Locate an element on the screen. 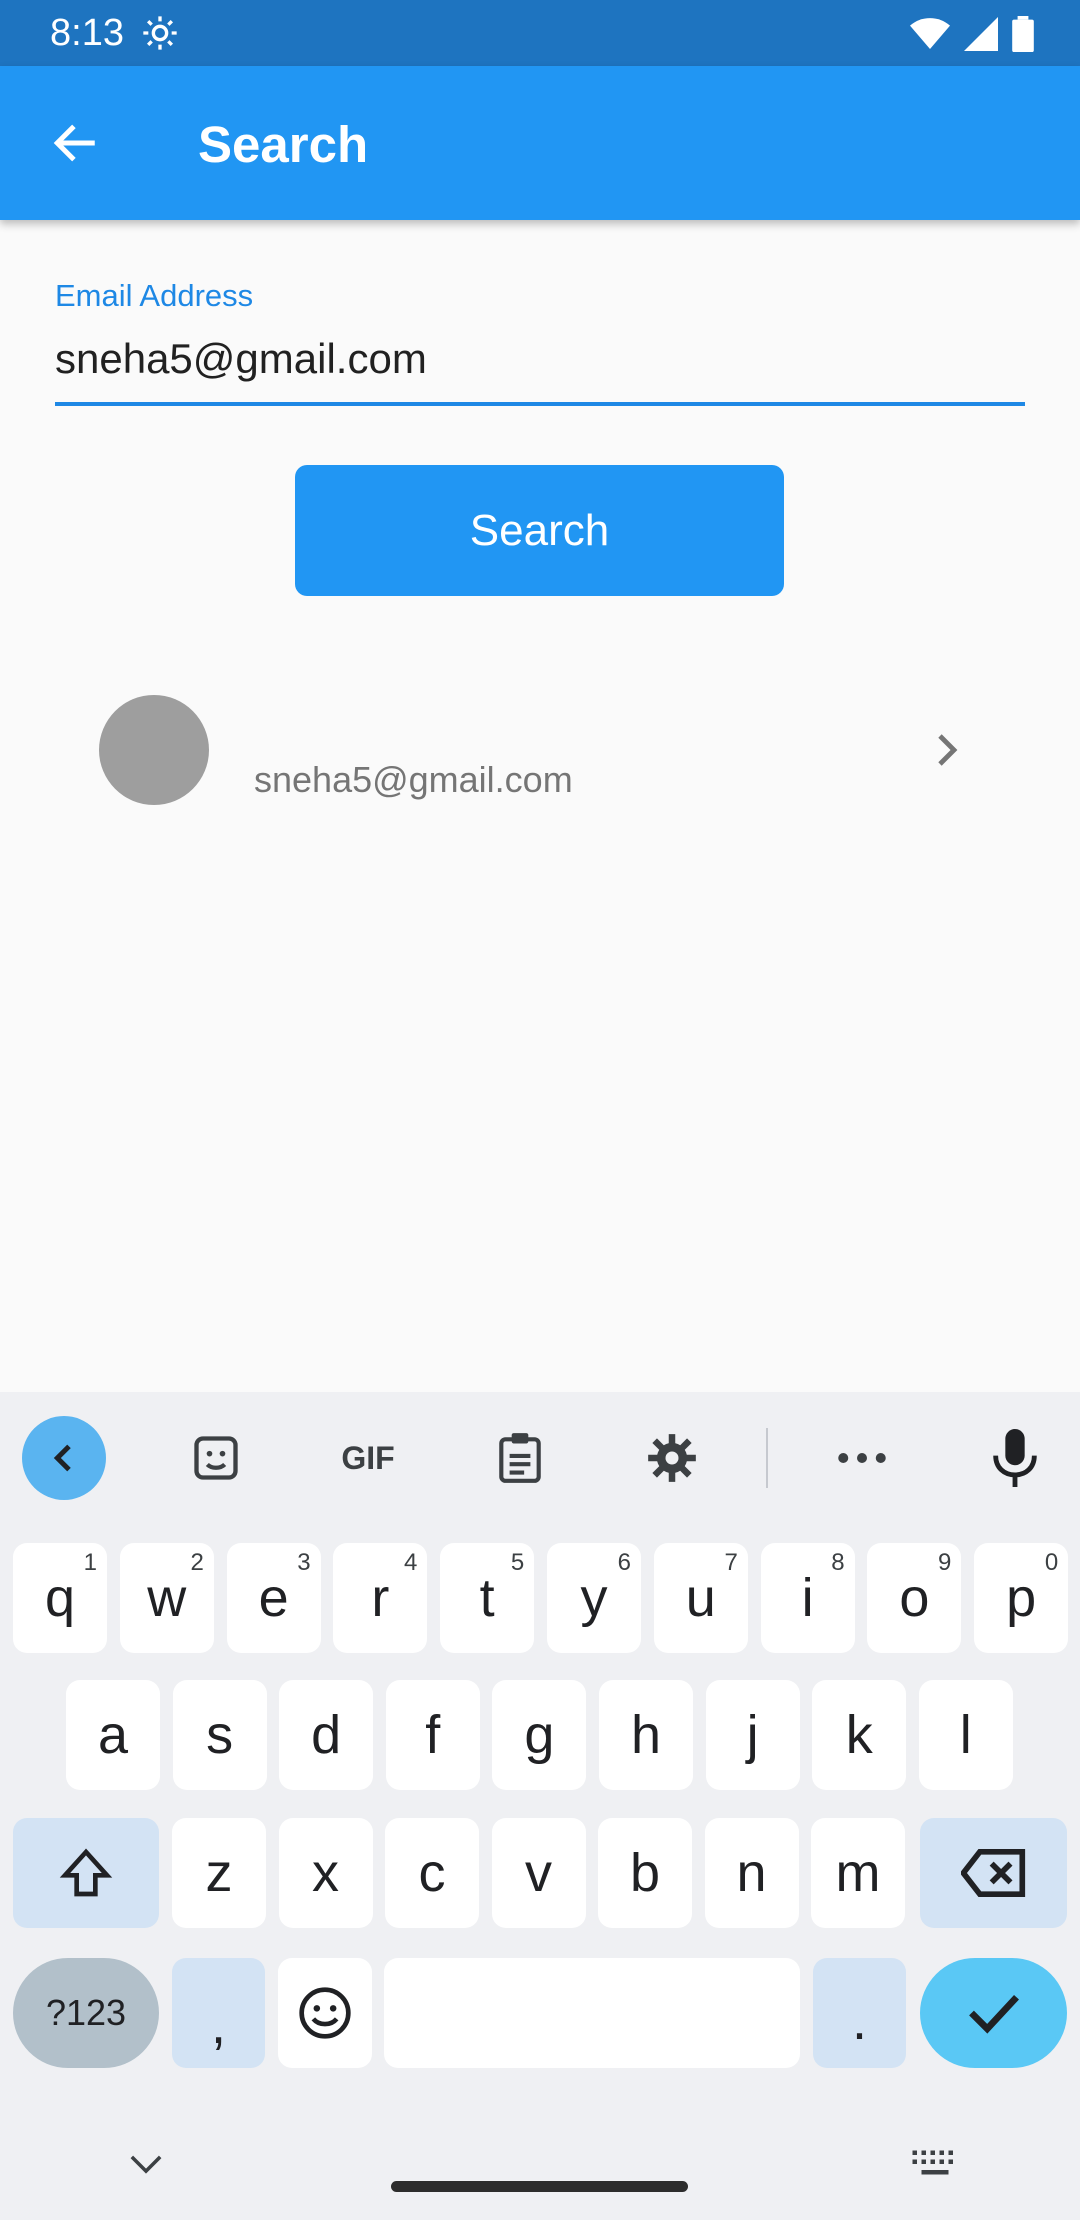 Image resolution: width=1080 pixels, height=2220 pixels. key-label: o is located at coordinates (914, 1598).